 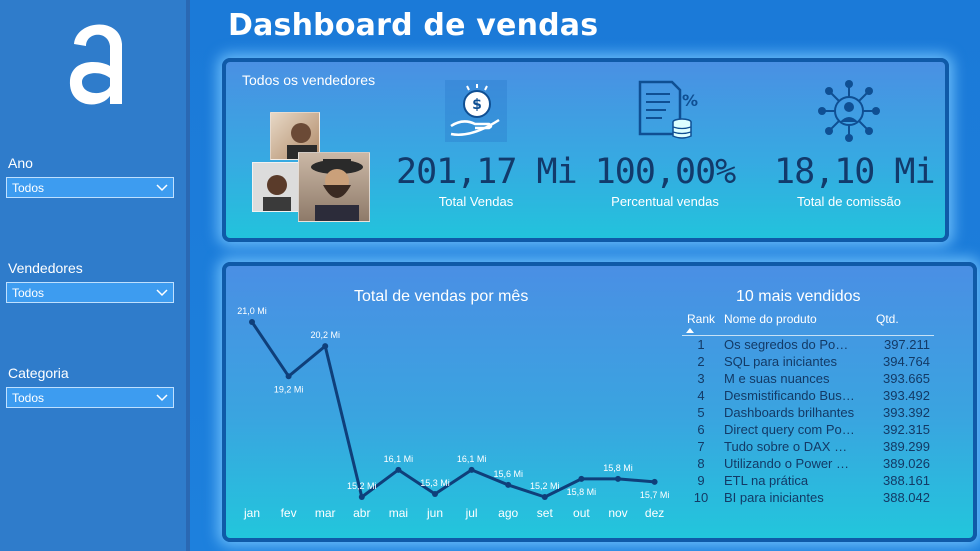 What do you see at coordinates (701, 322) in the screenshot?
I see `column-header-rank: Rank` at bounding box center [701, 322].